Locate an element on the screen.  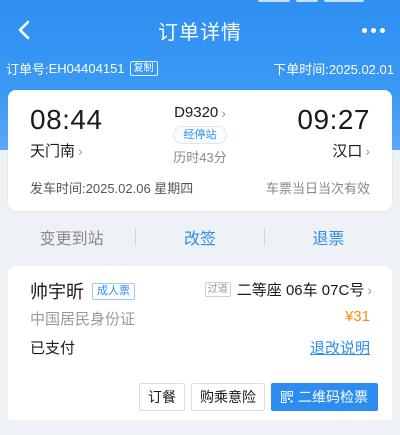
more-button is located at coordinates (373, 30).